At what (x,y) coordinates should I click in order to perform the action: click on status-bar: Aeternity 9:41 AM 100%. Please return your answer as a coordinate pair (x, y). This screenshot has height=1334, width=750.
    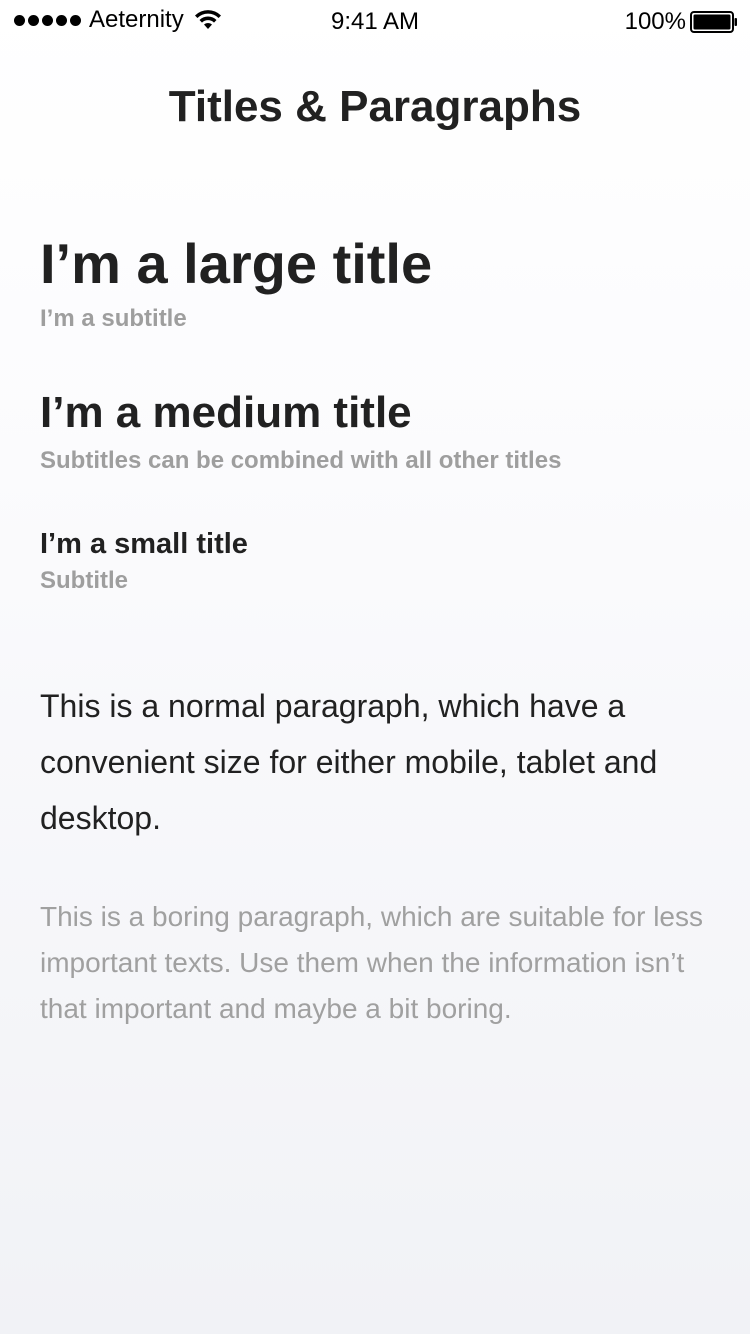
    Looking at the image, I should click on (375, 22).